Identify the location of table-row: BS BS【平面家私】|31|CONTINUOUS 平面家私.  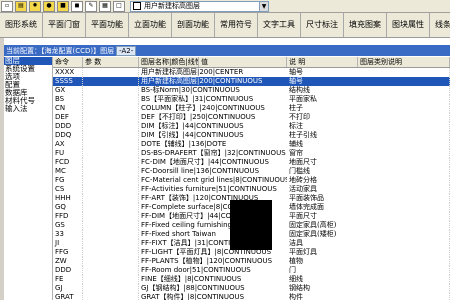
(251, 99).